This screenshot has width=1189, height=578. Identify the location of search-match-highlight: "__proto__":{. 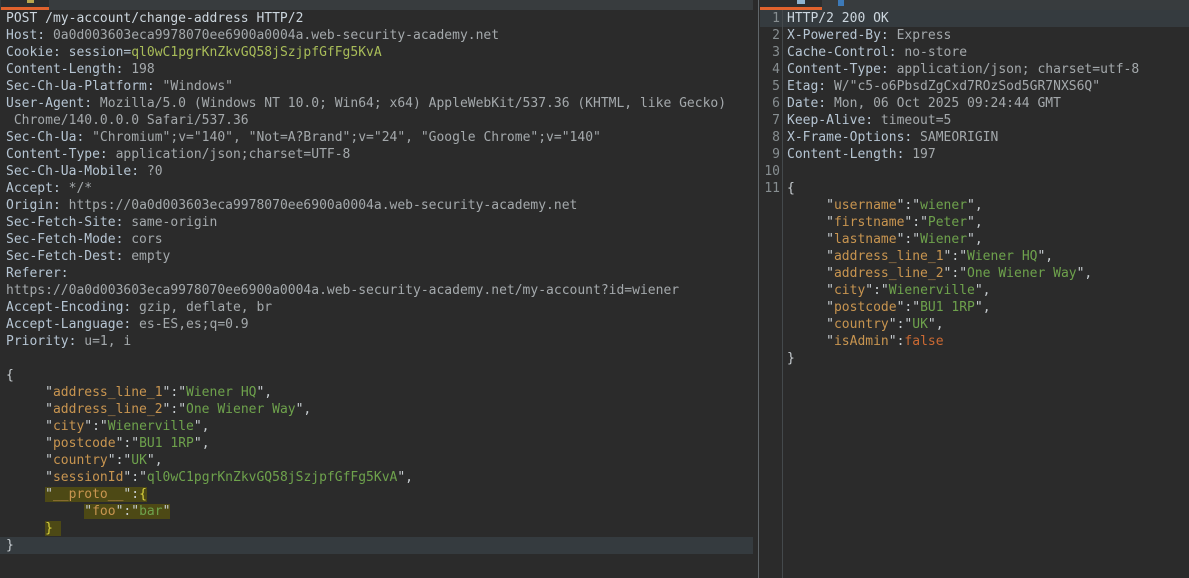
(96, 494).